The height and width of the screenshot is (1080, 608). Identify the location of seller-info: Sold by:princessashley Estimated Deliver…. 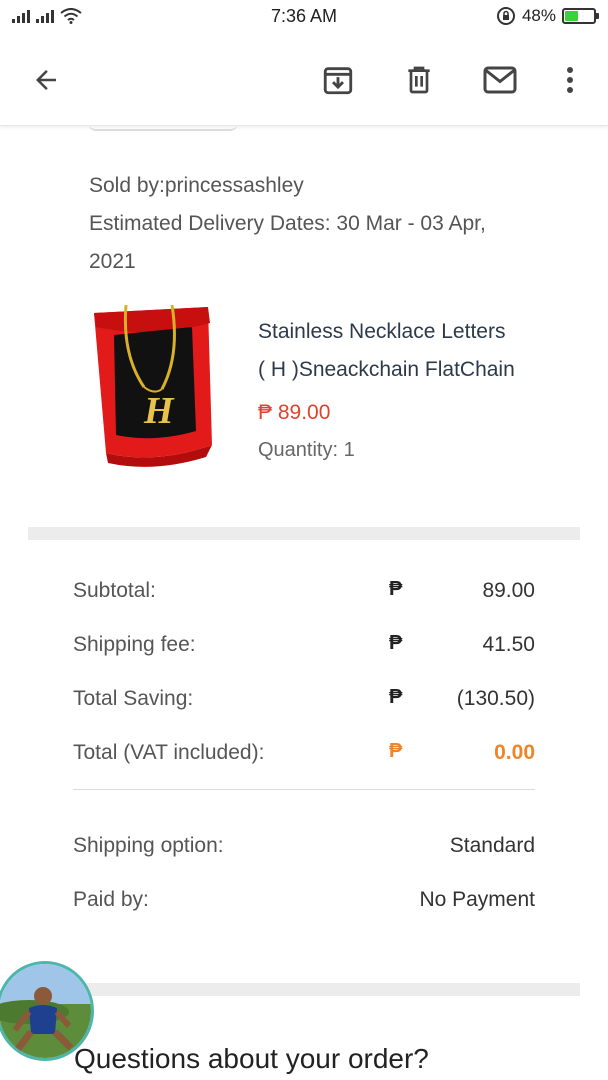
(324, 224).